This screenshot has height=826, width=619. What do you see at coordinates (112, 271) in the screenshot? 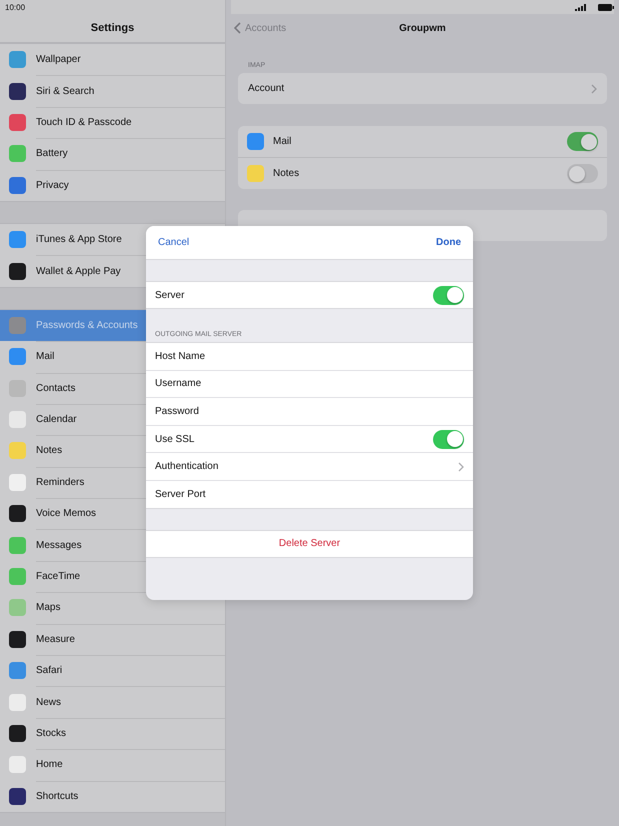
I see `sidebar-item: Wallet & Apple Pay` at bounding box center [112, 271].